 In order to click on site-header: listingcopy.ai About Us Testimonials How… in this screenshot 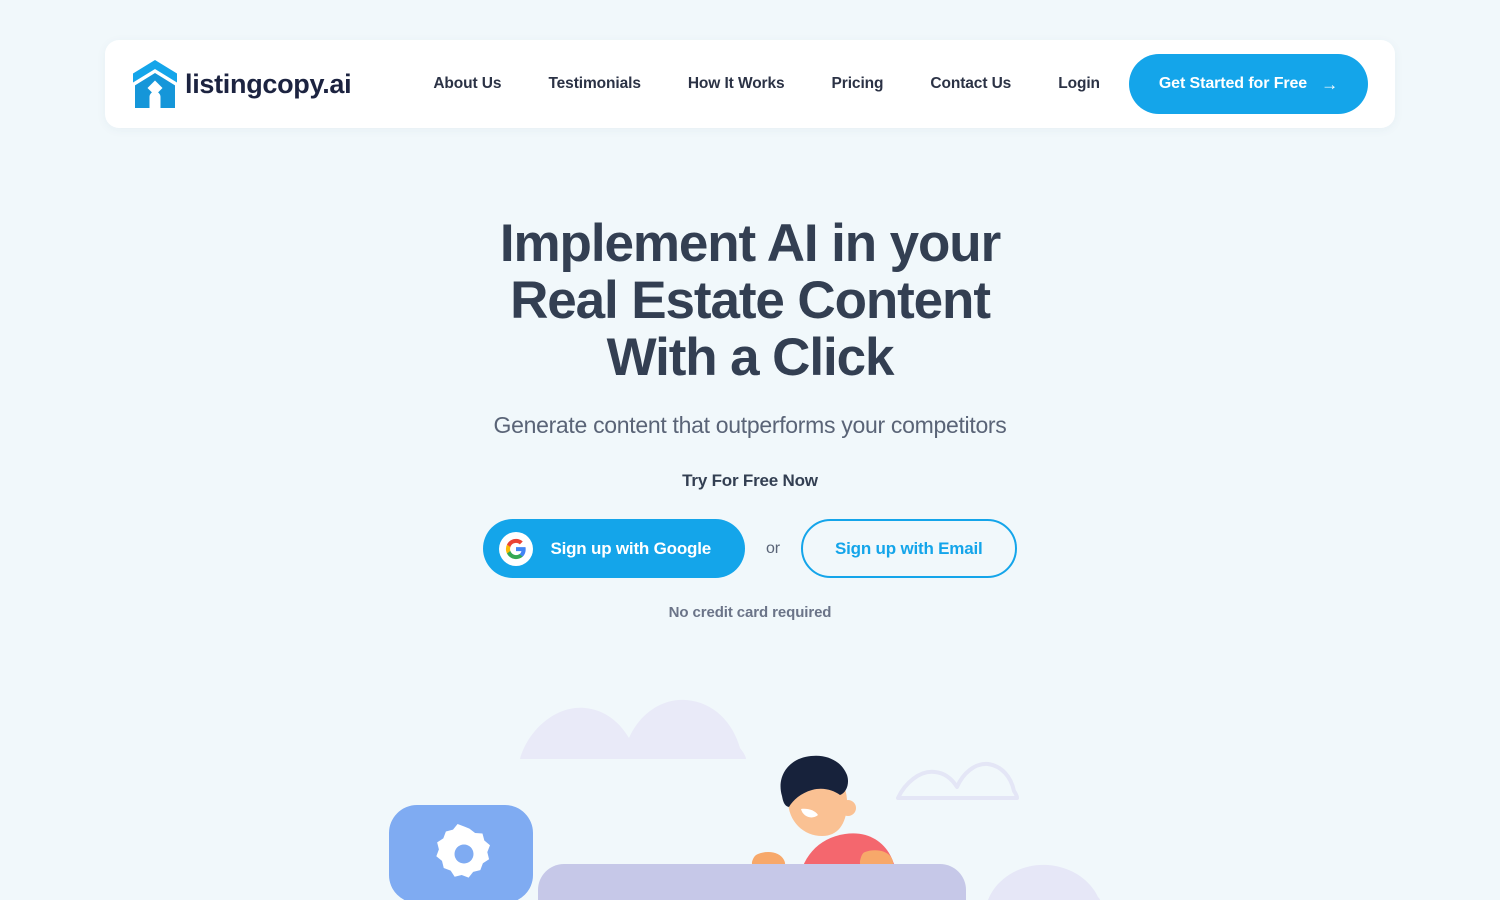, I will do `click(750, 84)`.